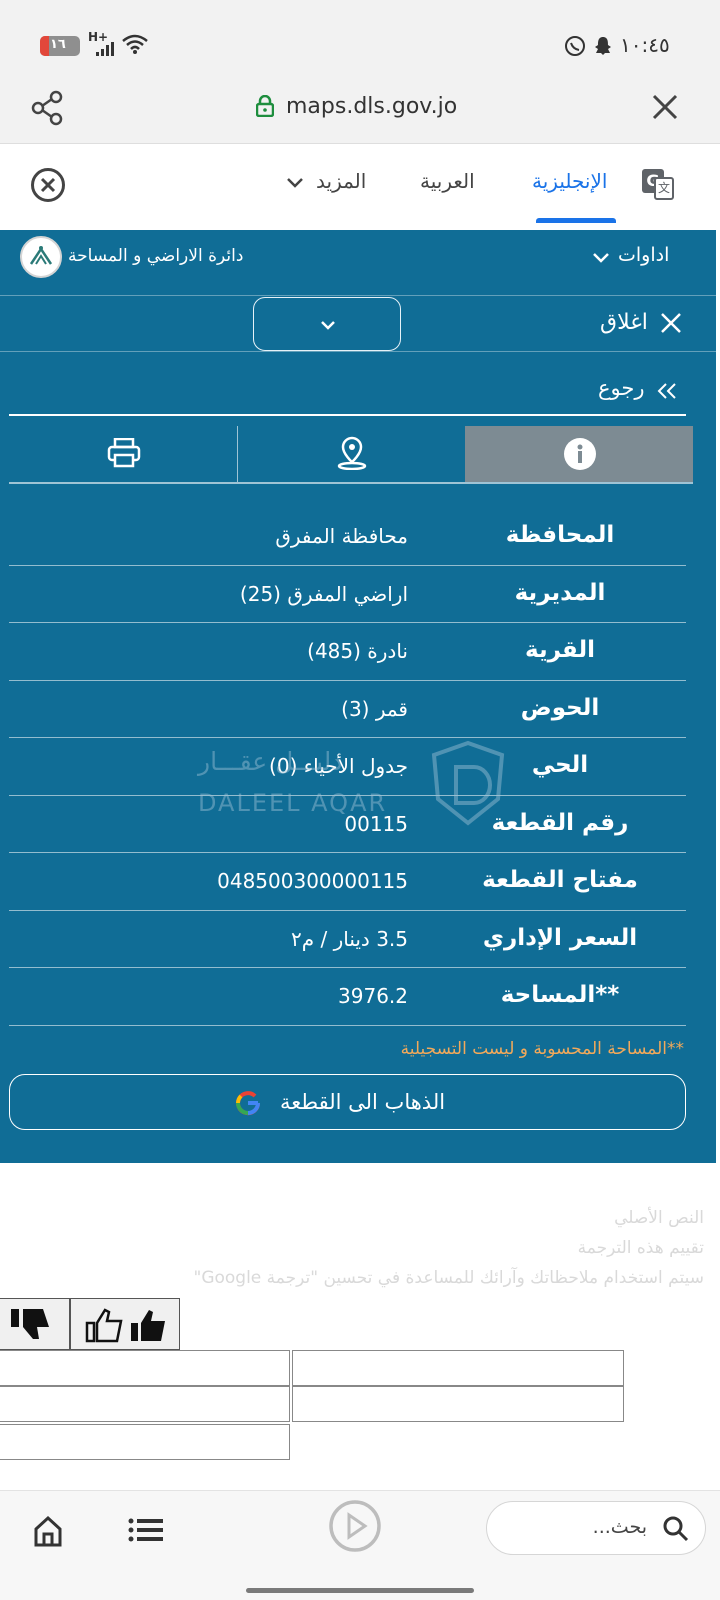 The width and height of the screenshot is (720, 1600). What do you see at coordinates (148, 1325) in the screenshot?
I see `thumbs-up-icon` at bounding box center [148, 1325].